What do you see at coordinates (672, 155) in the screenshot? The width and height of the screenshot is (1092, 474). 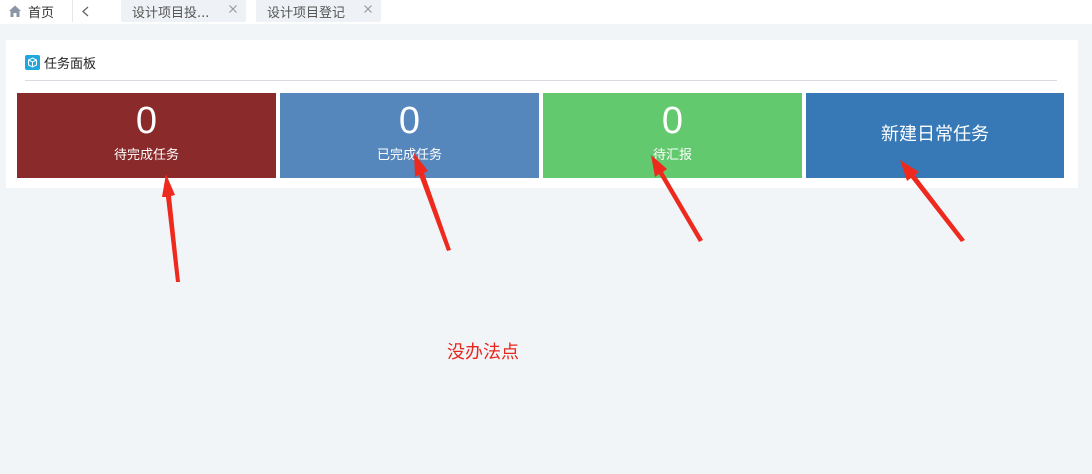 I see `to-report-label: 待汇报` at bounding box center [672, 155].